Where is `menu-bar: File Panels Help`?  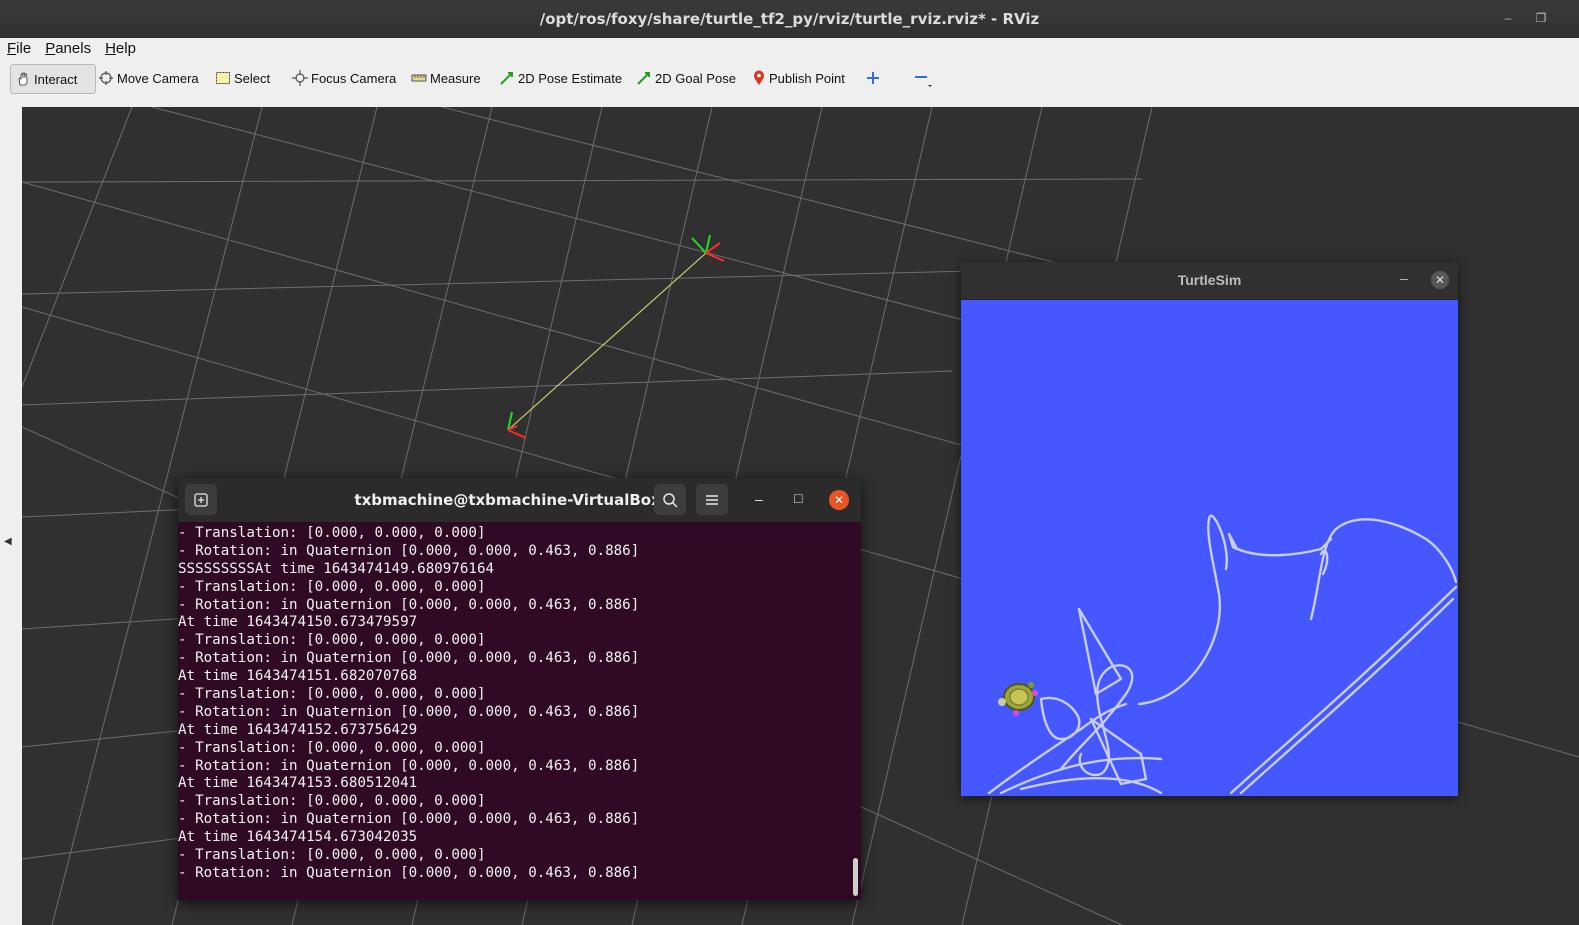 menu-bar: File Panels Help is located at coordinates (789, 49).